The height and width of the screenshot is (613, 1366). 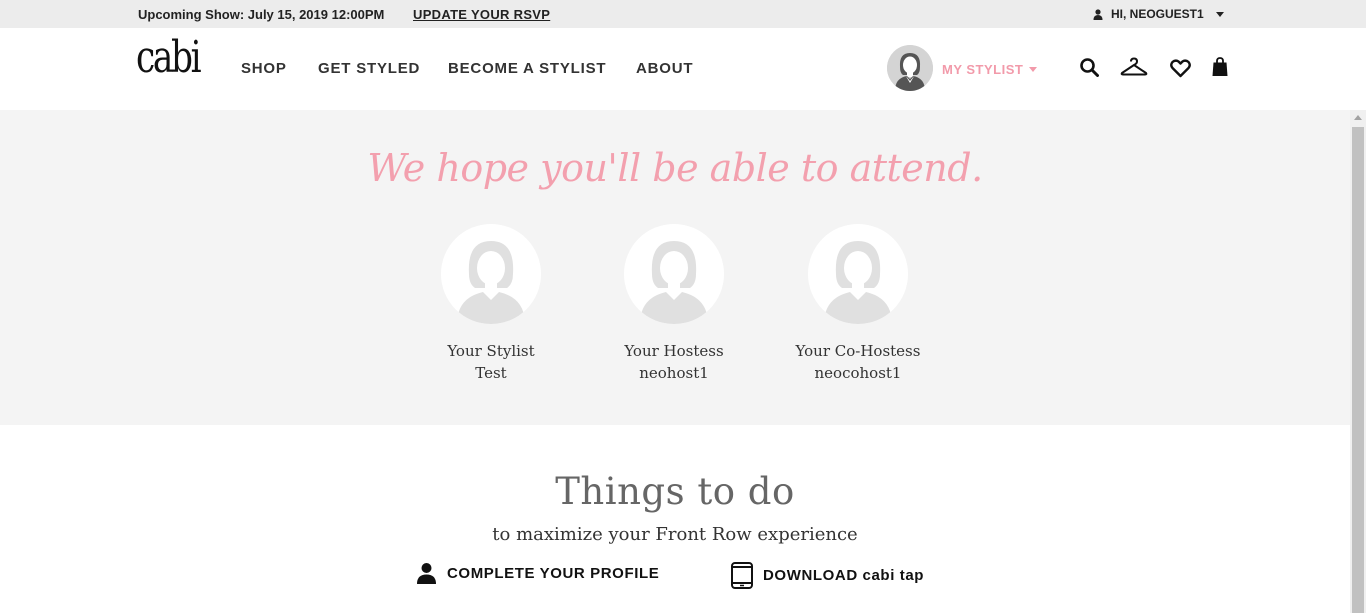 I want to click on things-to-do-subtitle: to maximize your Front Row experience, so click(x=675, y=534).